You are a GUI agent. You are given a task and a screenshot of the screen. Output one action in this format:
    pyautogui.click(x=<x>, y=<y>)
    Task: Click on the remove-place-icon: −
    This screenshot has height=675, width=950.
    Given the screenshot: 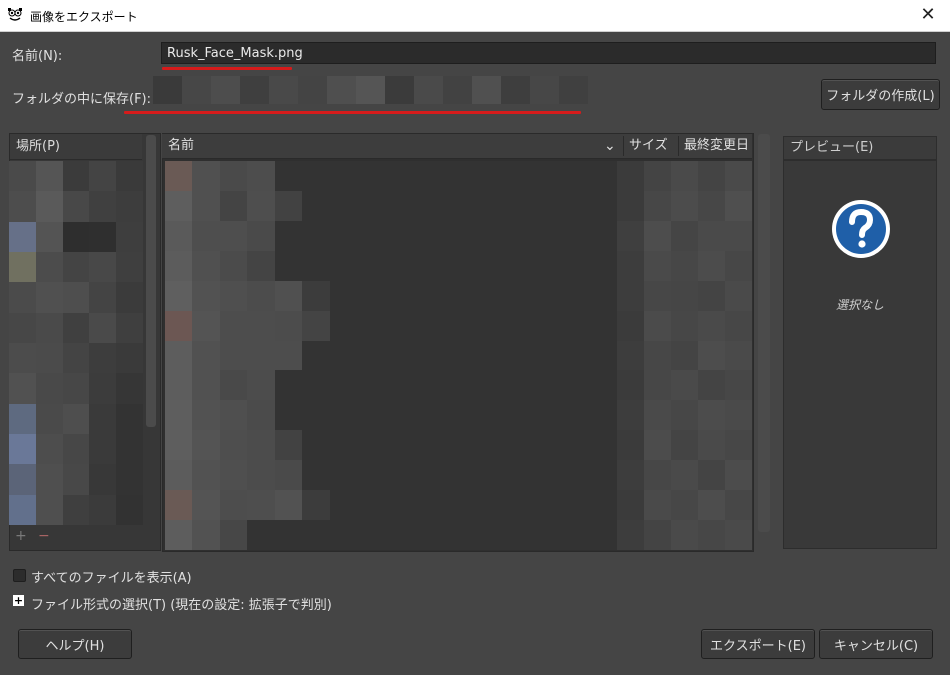 What is the action you would take?
    pyautogui.click(x=44, y=536)
    